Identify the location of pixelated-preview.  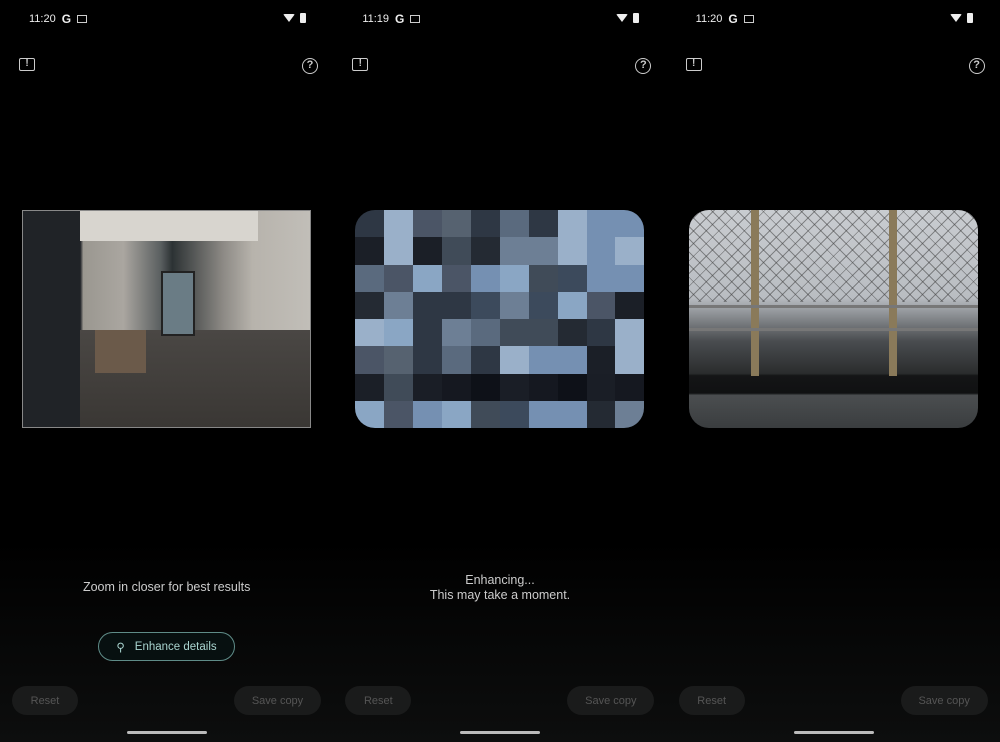
(500, 319).